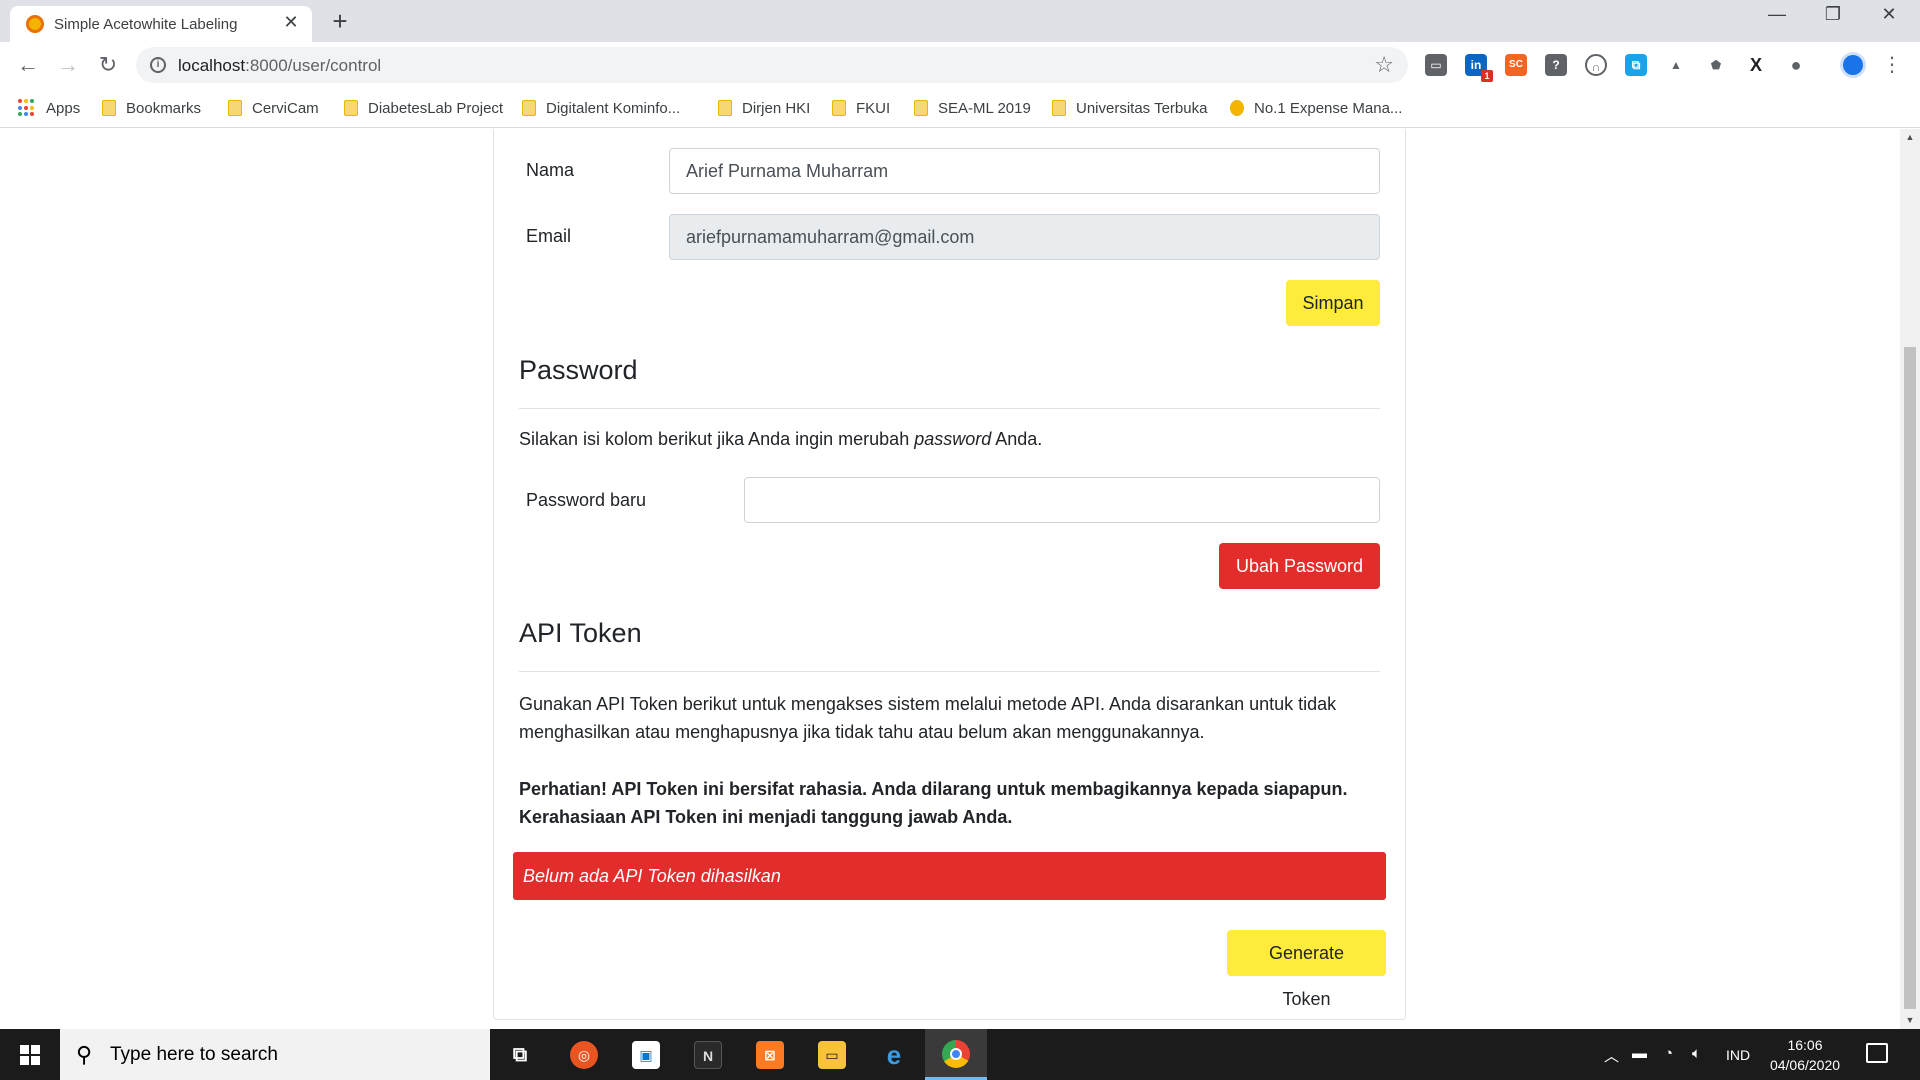  What do you see at coordinates (35, 24) in the screenshot?
I see `site-favicon-icon` at bounding box center [35, 24].